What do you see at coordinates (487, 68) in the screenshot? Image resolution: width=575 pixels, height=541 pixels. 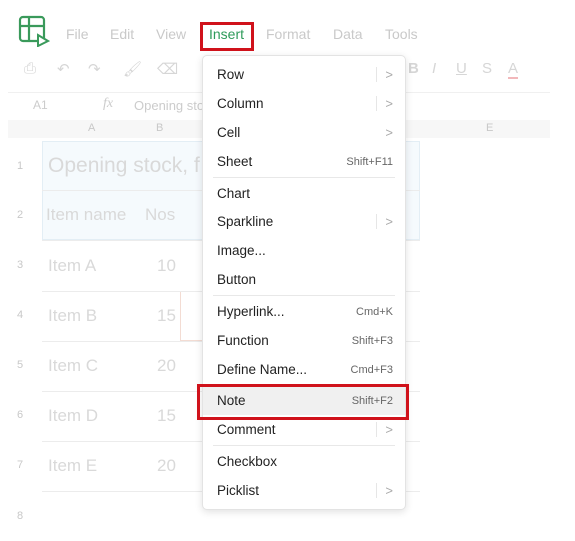 I see `strikethrough-button: S` at bounding box center [487, 68].